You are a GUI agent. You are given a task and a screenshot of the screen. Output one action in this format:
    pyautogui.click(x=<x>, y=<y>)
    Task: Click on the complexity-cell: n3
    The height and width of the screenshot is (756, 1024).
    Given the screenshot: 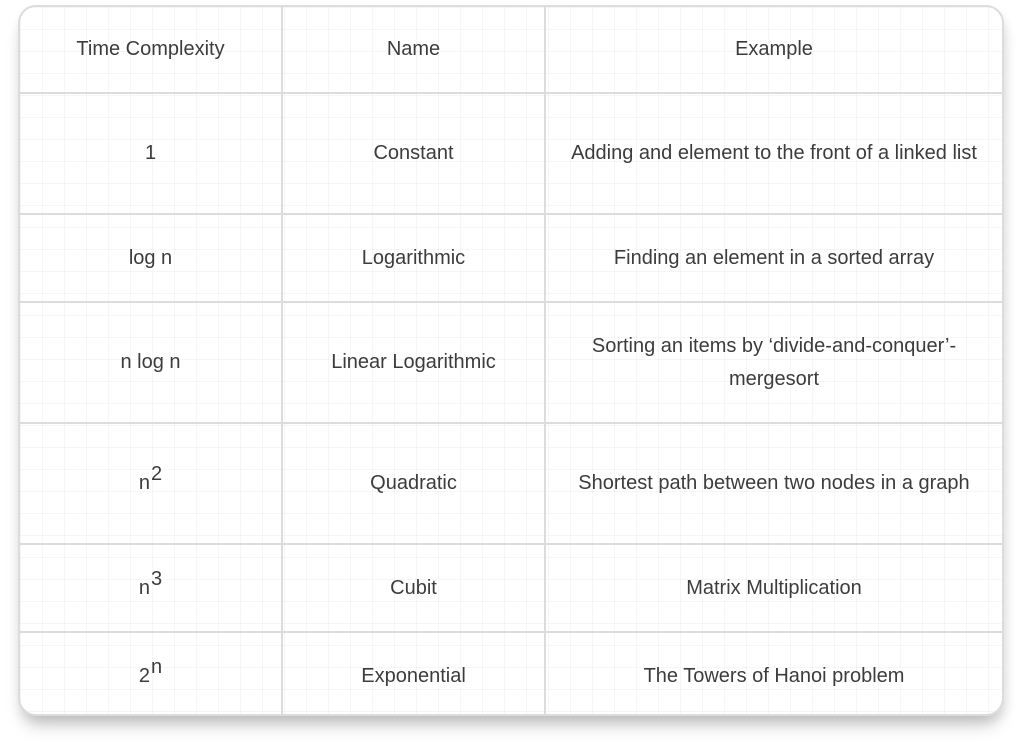 What is the action you would take?
    pyautogui.click(x=151, y=588)
    